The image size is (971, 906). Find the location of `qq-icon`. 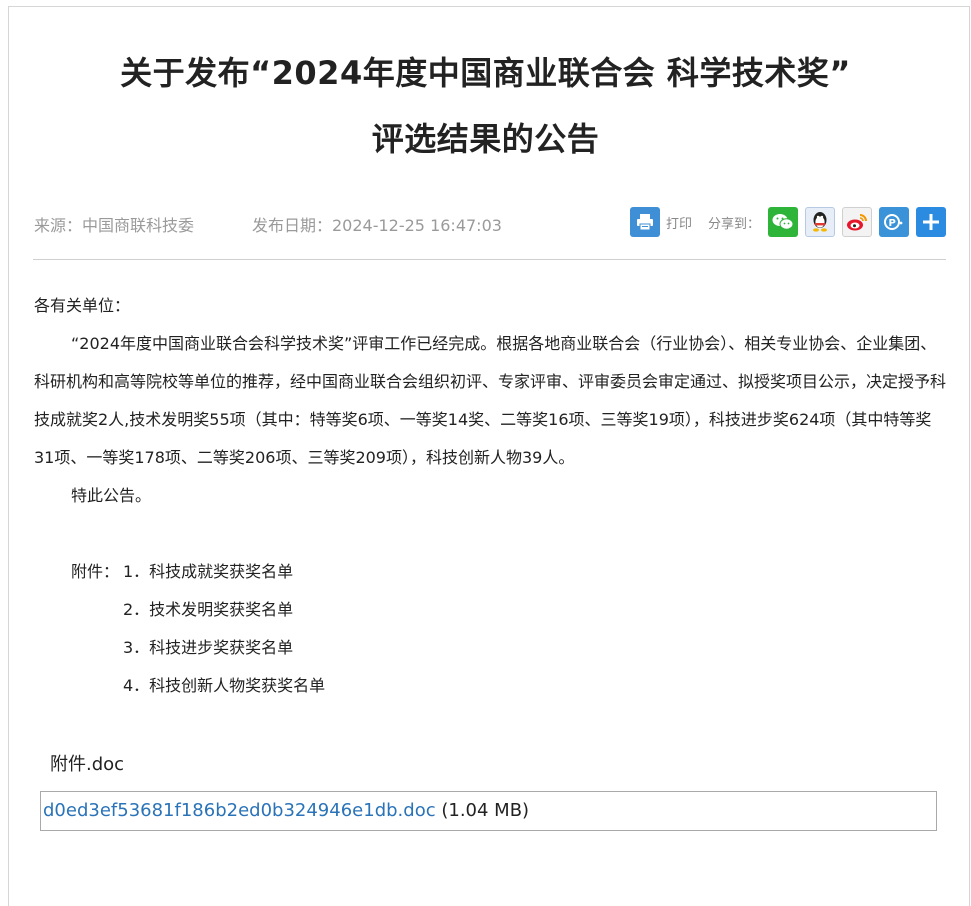

qq-icon is located at coordinates (820, 222).